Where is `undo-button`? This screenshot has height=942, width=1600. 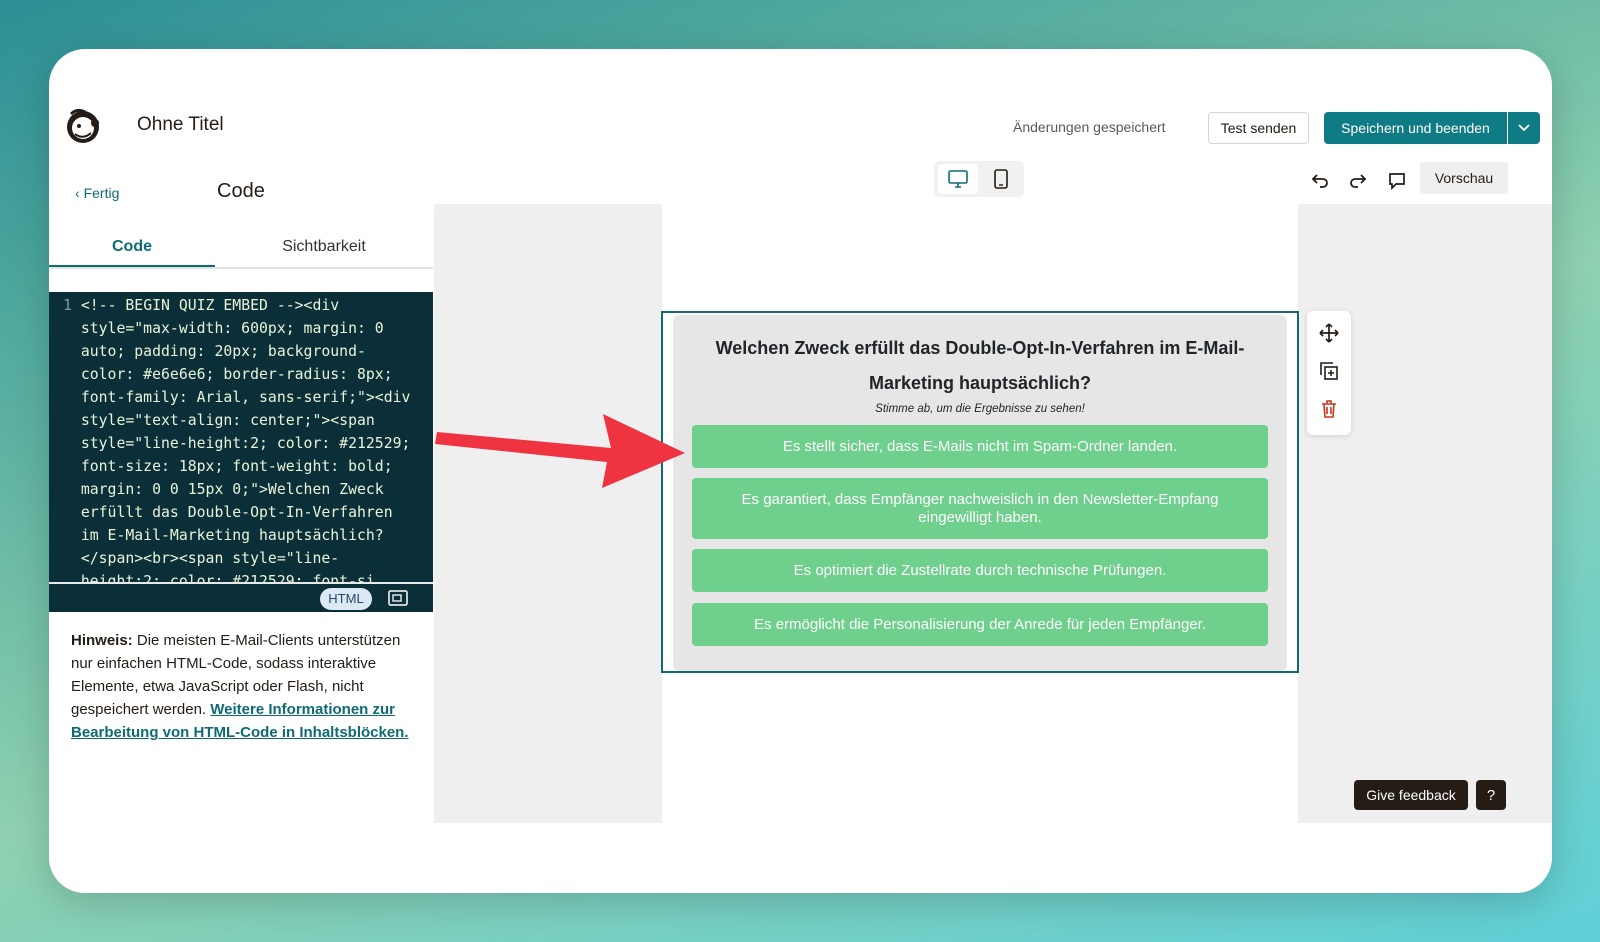 undo-button is located at coordinates (1320, 181).